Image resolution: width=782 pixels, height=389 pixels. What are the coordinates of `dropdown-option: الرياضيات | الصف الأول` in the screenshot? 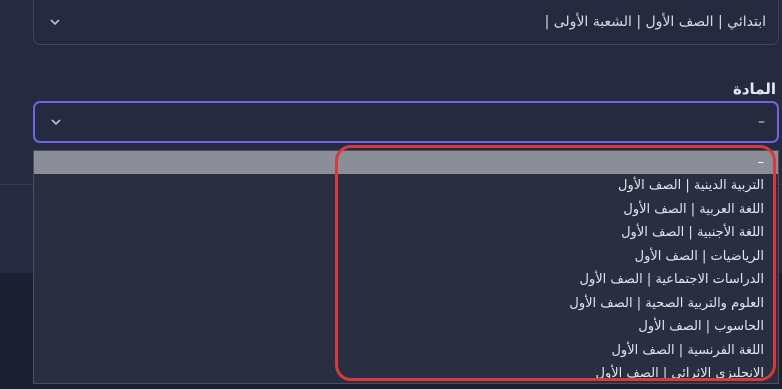 It's located at (406, 257).